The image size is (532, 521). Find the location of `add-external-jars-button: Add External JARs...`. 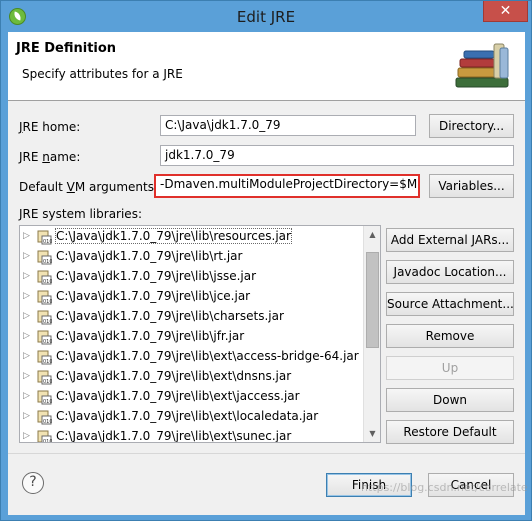

add-external-jars-button: Add External JARs... is located at coordinates (450, 240).